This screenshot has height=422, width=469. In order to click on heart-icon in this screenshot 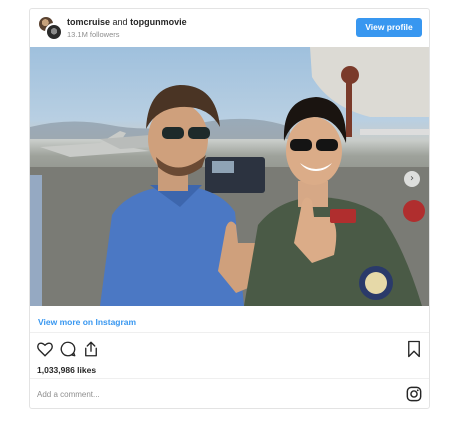, I will do `click(45, 349)`.